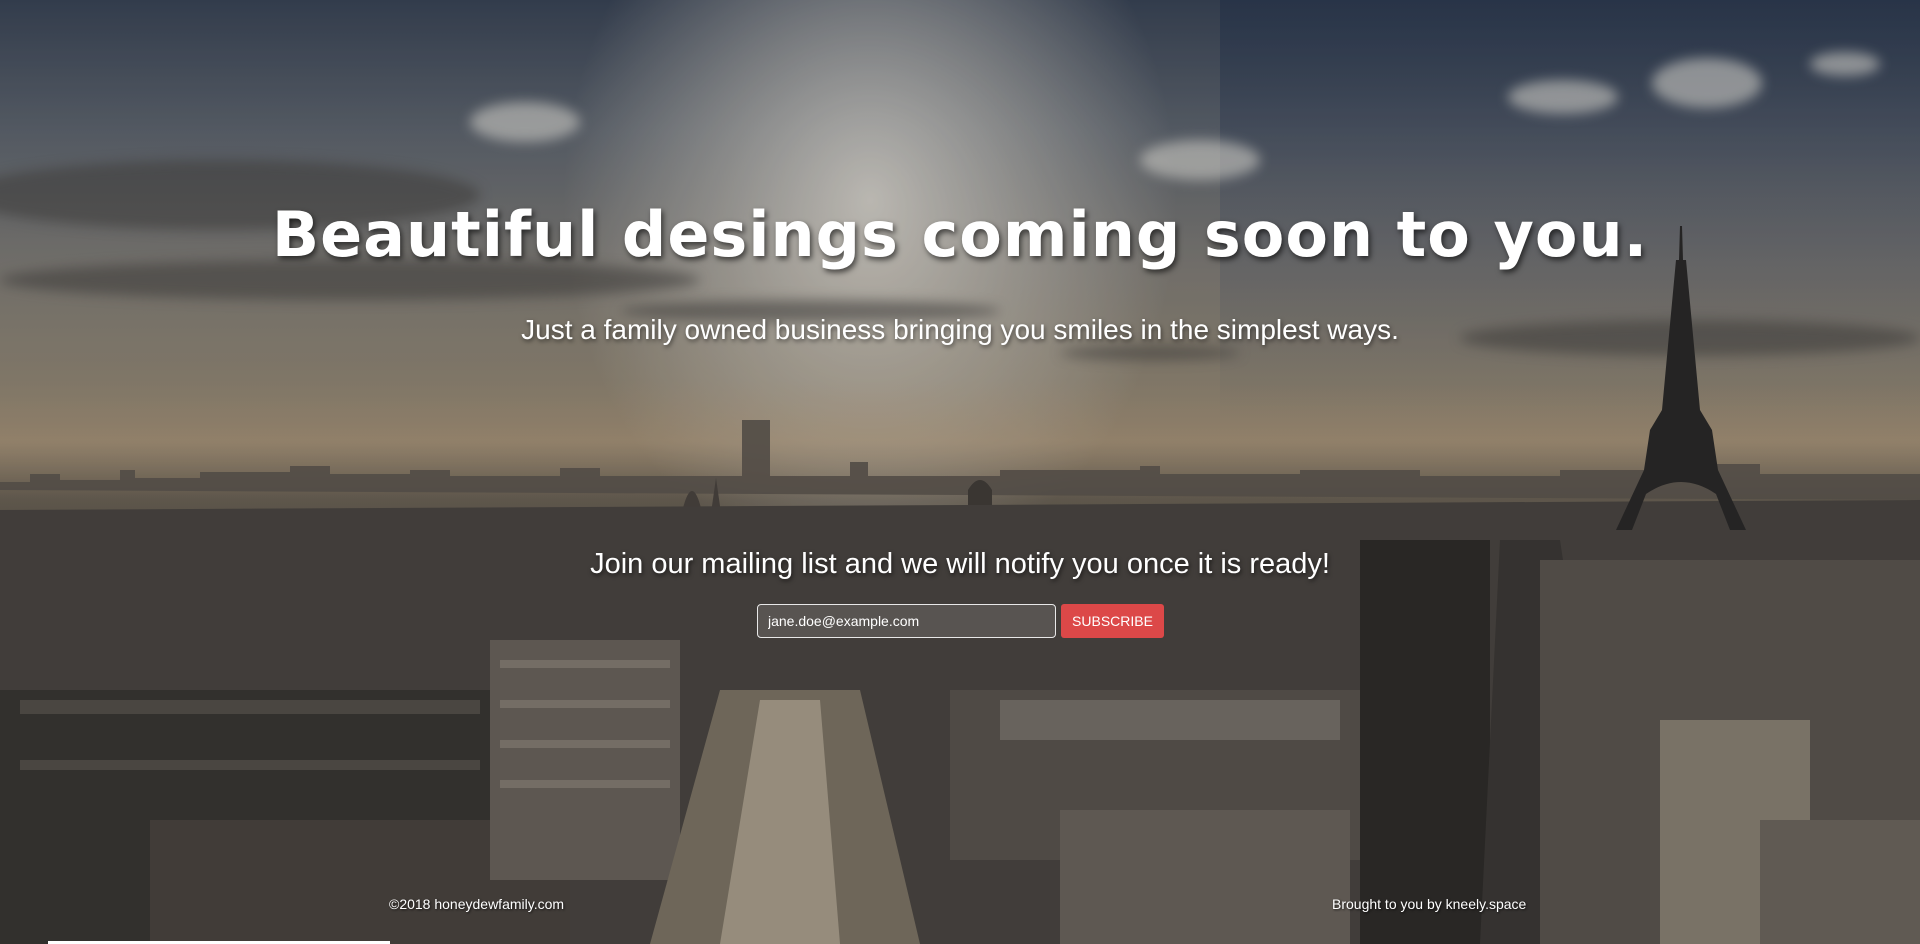 This screenshot has width=1920, height=944. Describe the element at coordinates (960, 234) in the screenshot. I see `hero-title: Beautiful desings coming soon to you.` at that location.